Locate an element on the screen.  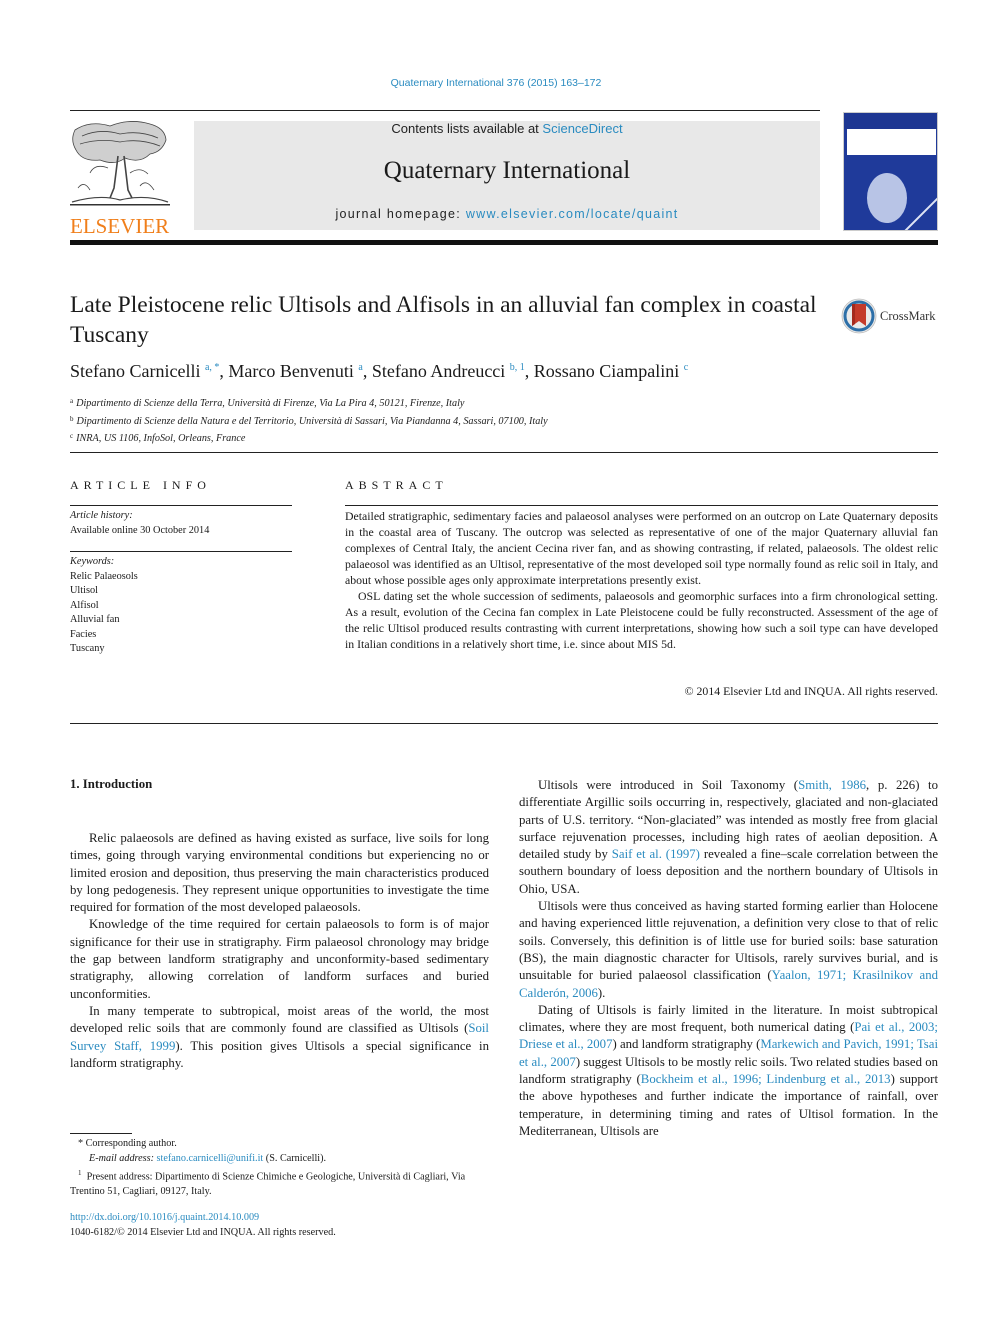
abstract-heading: ABSTRACT is located at coordinates (396, 485).